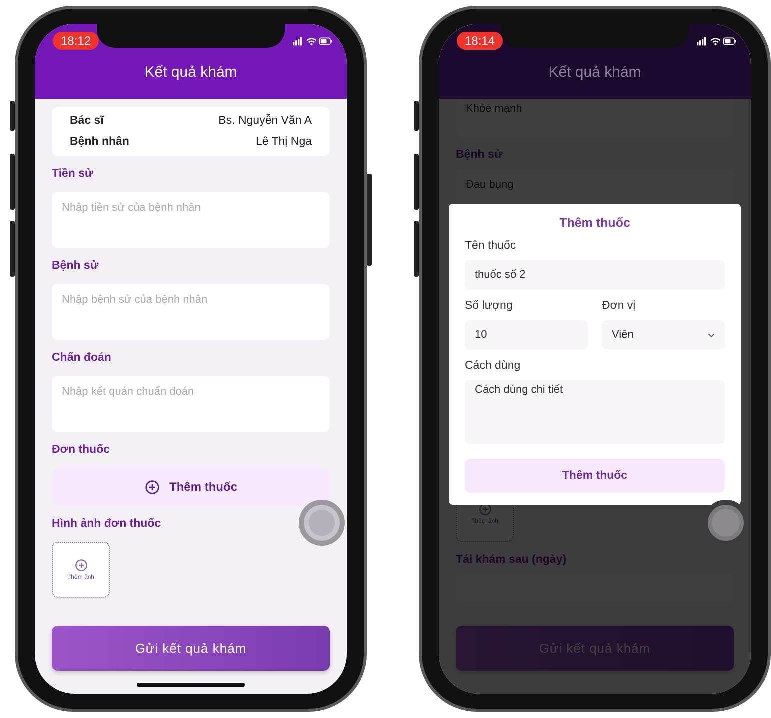  I want to click on section-label: Chấn đoán, so click(82, 358).